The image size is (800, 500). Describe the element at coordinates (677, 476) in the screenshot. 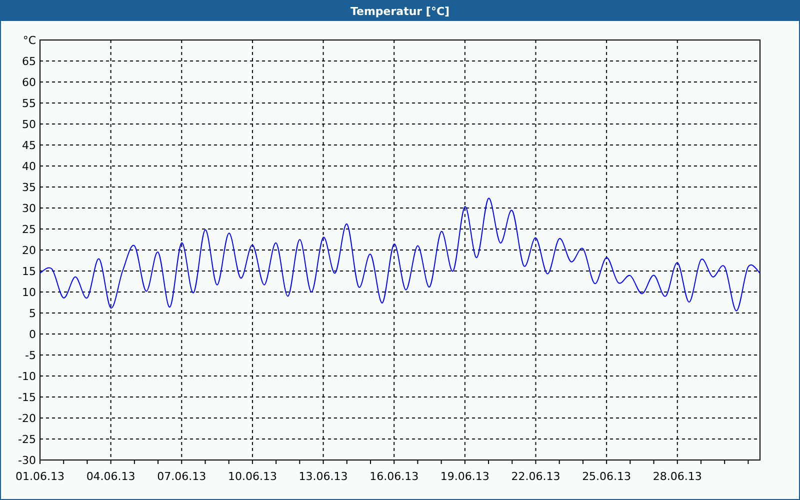

I see `x-tick-label: 28.06.13` at that location.